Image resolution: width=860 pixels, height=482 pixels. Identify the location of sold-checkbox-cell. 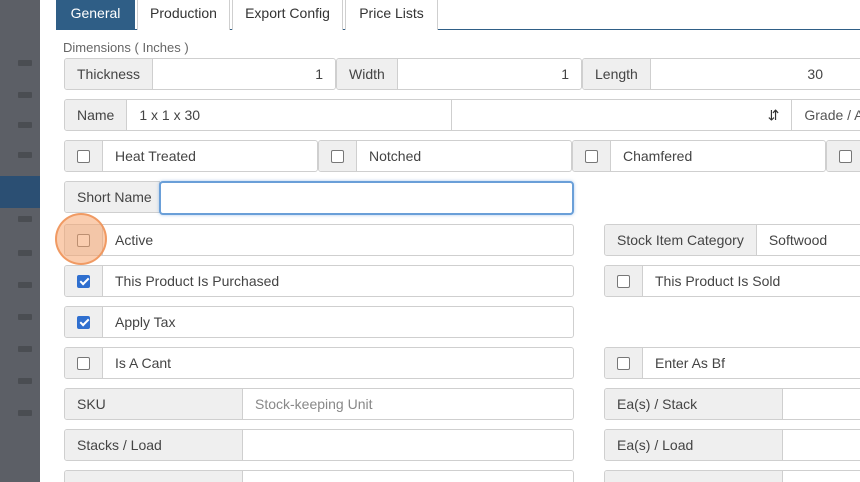
(624, 281).